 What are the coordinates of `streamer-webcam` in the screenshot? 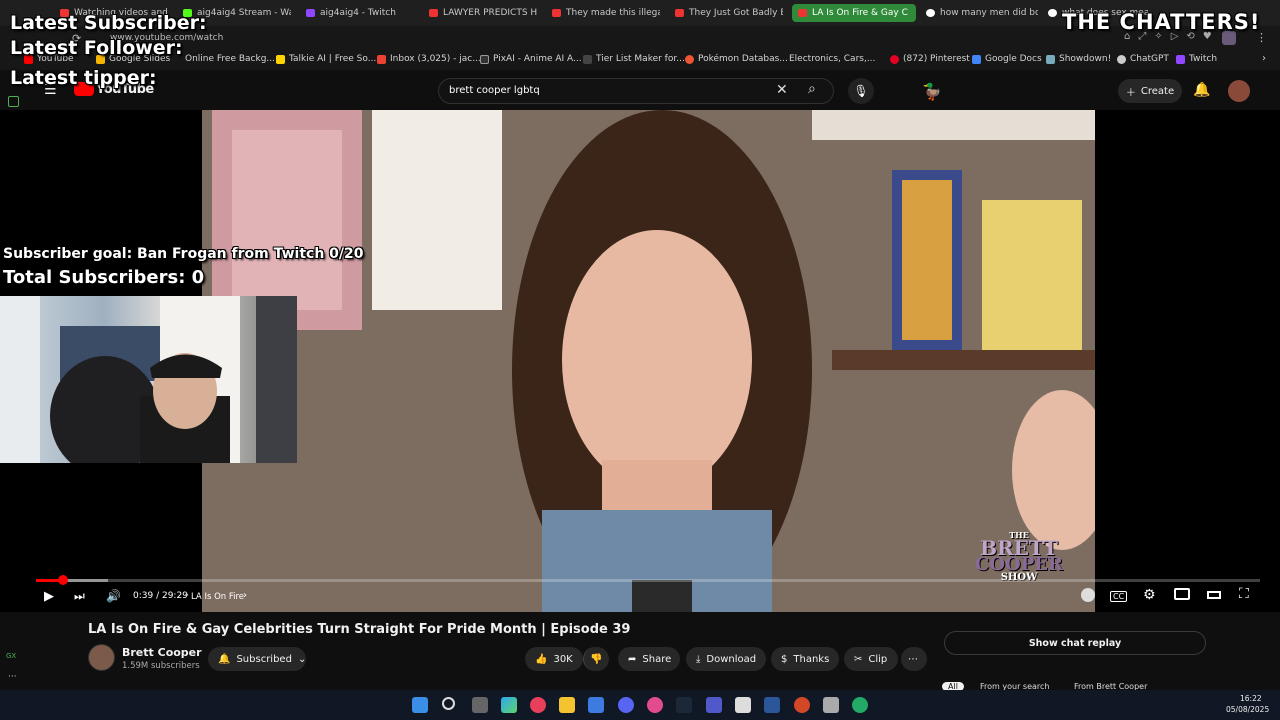 It's located at (148, 379).